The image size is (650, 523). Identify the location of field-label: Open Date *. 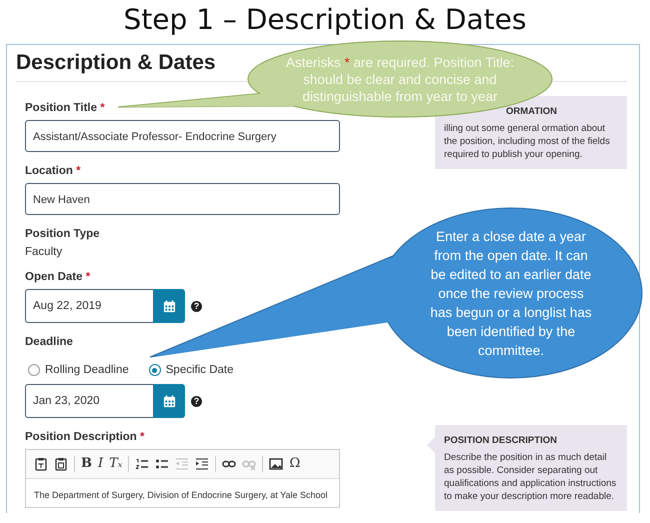
(57, 277).